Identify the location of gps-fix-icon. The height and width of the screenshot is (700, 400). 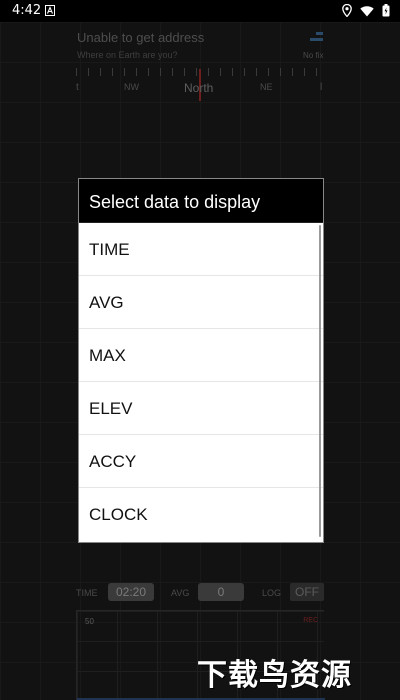
(316, 37).